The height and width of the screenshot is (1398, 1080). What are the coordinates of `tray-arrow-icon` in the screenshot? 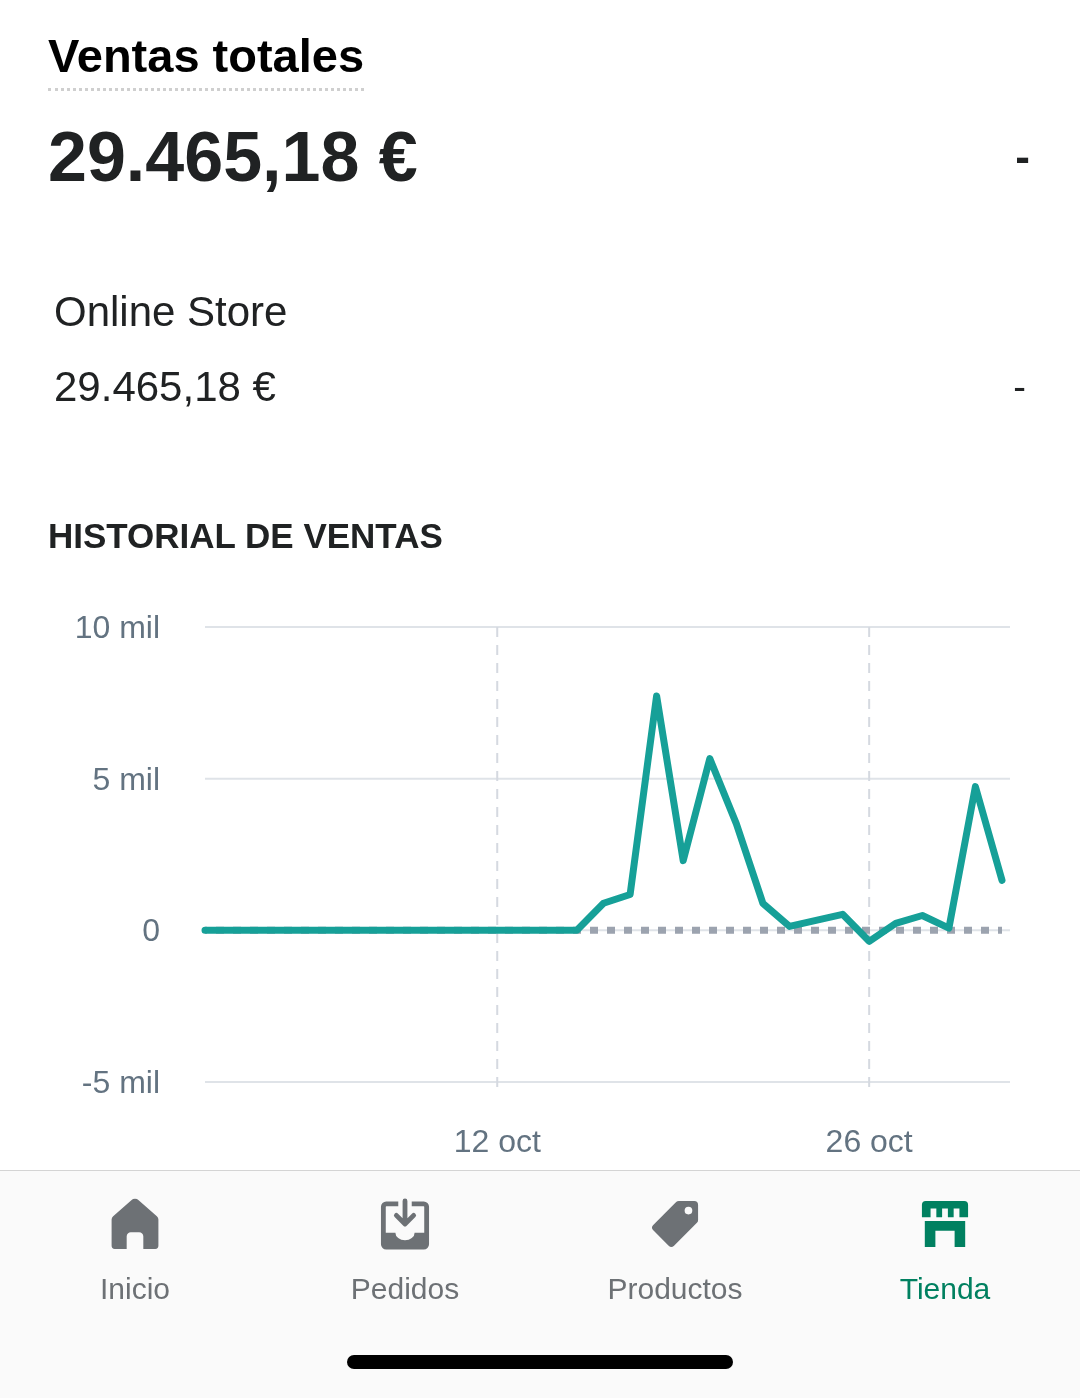 It's located at (405, 1224).